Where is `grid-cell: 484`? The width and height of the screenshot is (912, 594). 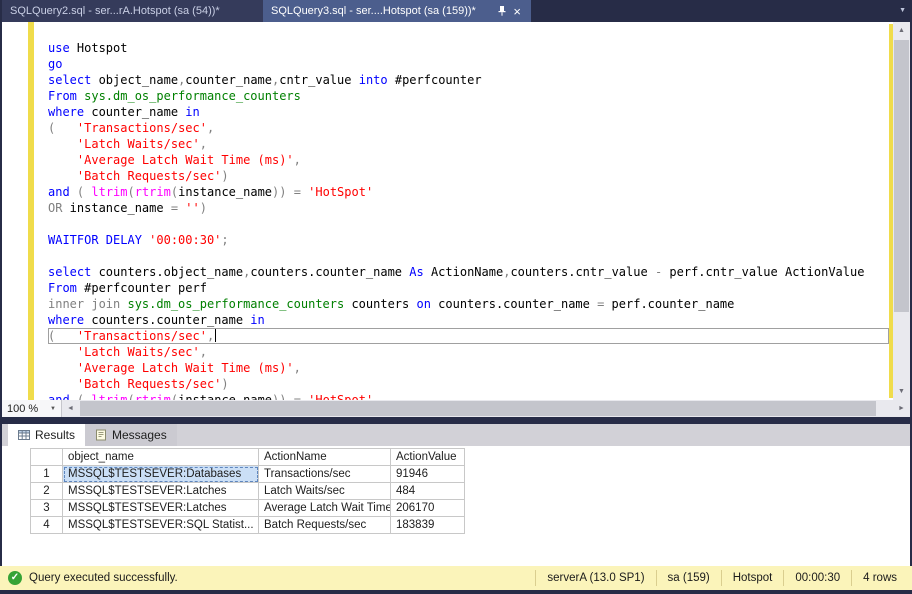 grid-cell: 484 is located at coordinates (427, 491).